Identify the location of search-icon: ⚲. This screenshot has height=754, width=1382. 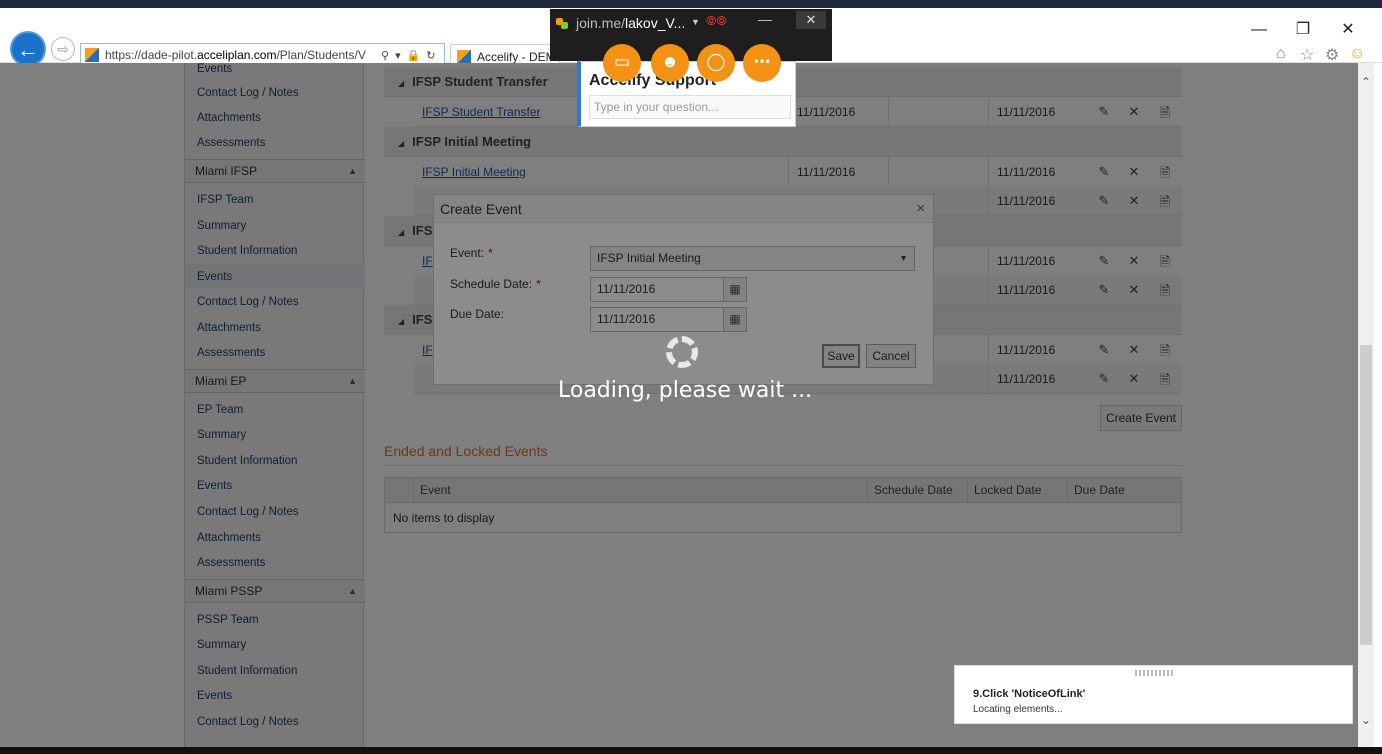
(385, 55).